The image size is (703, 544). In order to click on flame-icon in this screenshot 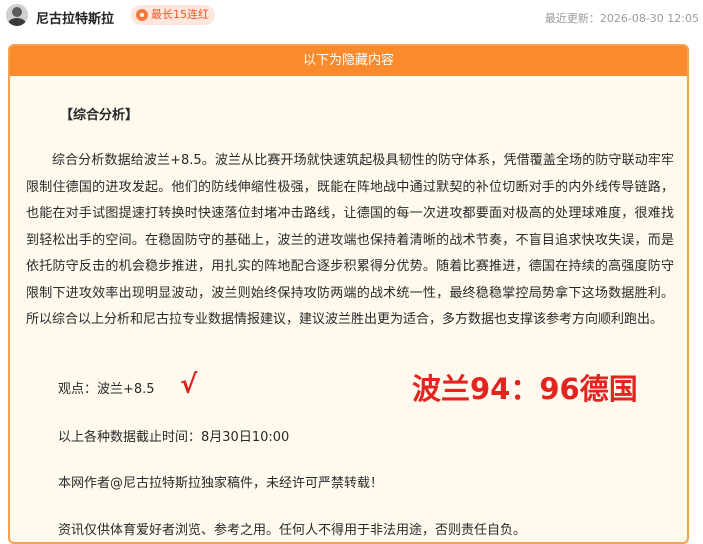, I will do `click(142, 15)`.